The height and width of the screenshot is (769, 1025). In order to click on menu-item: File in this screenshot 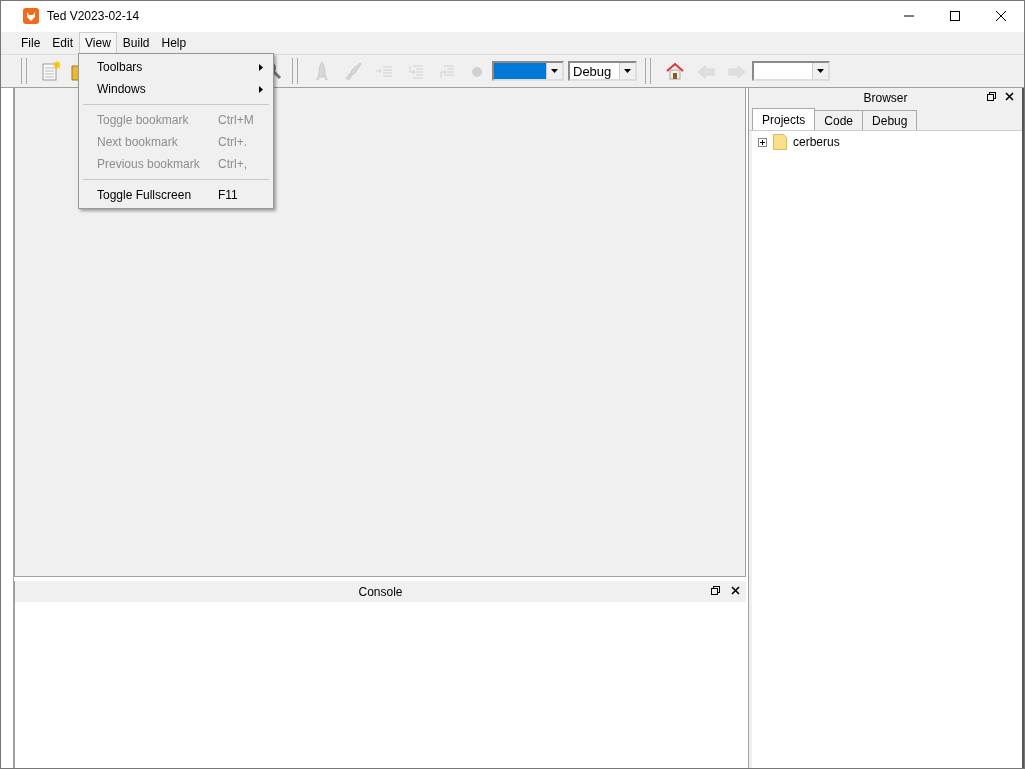, I will do `click(31, 43)`.